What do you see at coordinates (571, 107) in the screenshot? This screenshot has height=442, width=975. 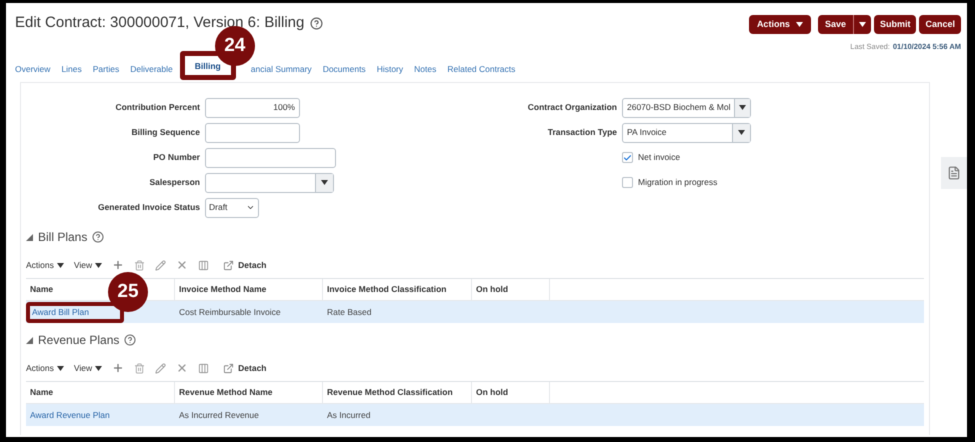 I see `field-label: Contract Organization` at bounding box center [571, 107].